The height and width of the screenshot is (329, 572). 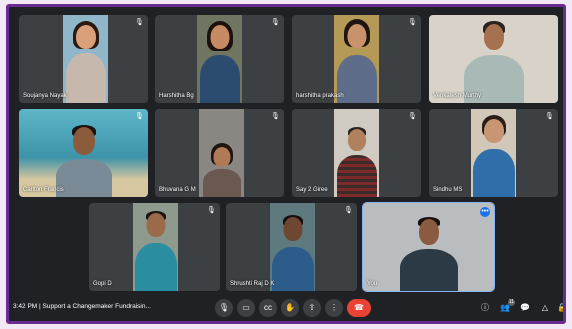 What do you see at coordinates (448, 190) in the screenshot?
I see `participant-name: Sindhu MS` at bounding box center [448, 190].